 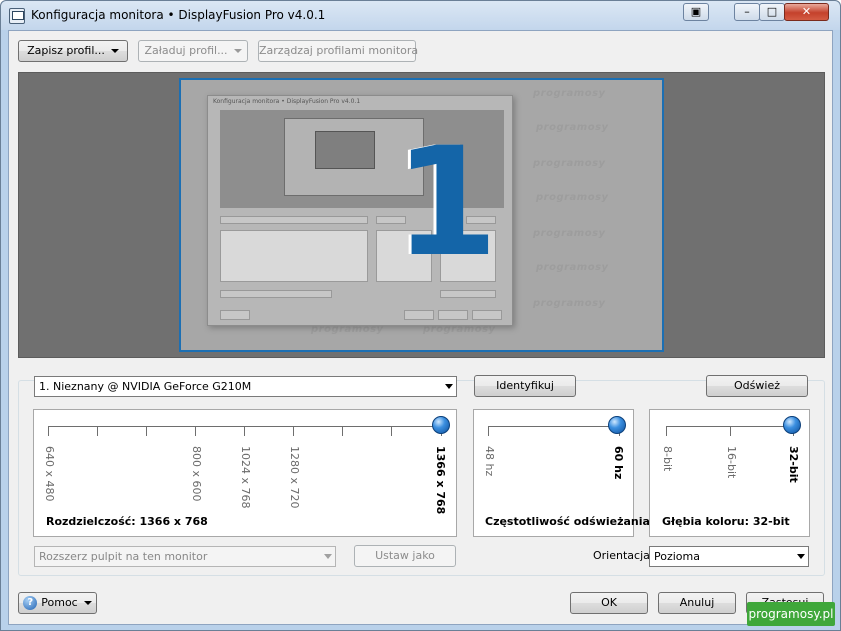 What do you see at coordinates (245, 477) in the screenshot?
I see `resolution-tick-label: 1024 x 768` at bounding box center [245, 477].